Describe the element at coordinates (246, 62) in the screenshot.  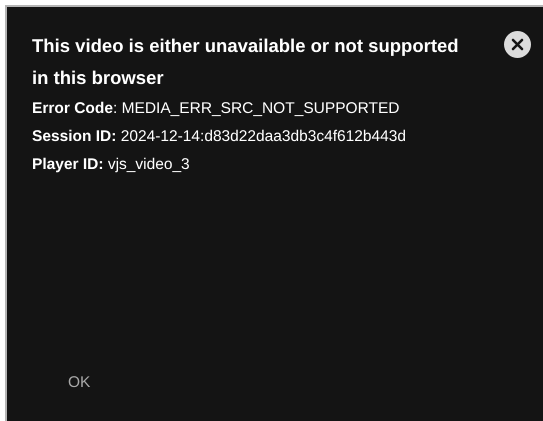
I see `error-title: This video is either unavailable or not supported in this browser` at that location.